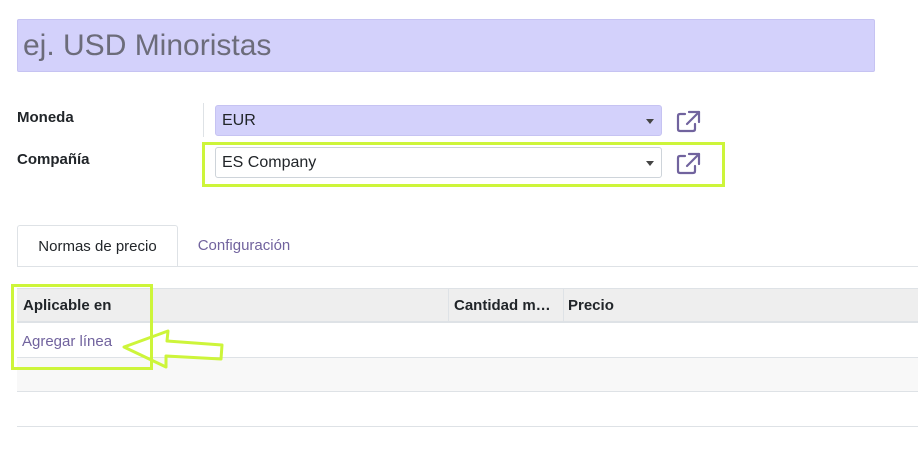  What do you see at coordinates (438, 162) in the screenshot?
I see `company-select: ES Company` at bounding box center [438, 162].